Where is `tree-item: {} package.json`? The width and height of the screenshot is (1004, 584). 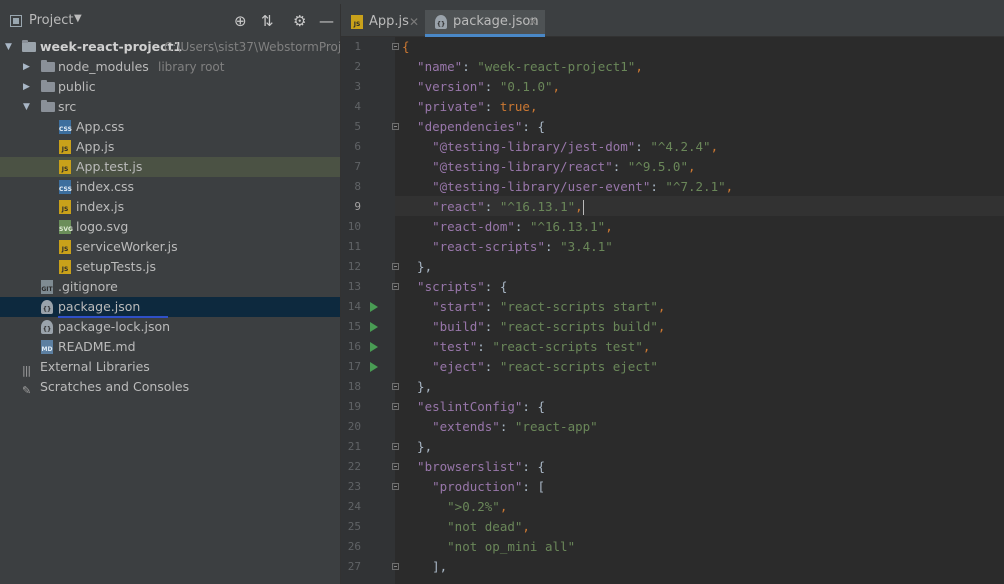 tree-item: {} package.json is located at coordinates (170, 307).